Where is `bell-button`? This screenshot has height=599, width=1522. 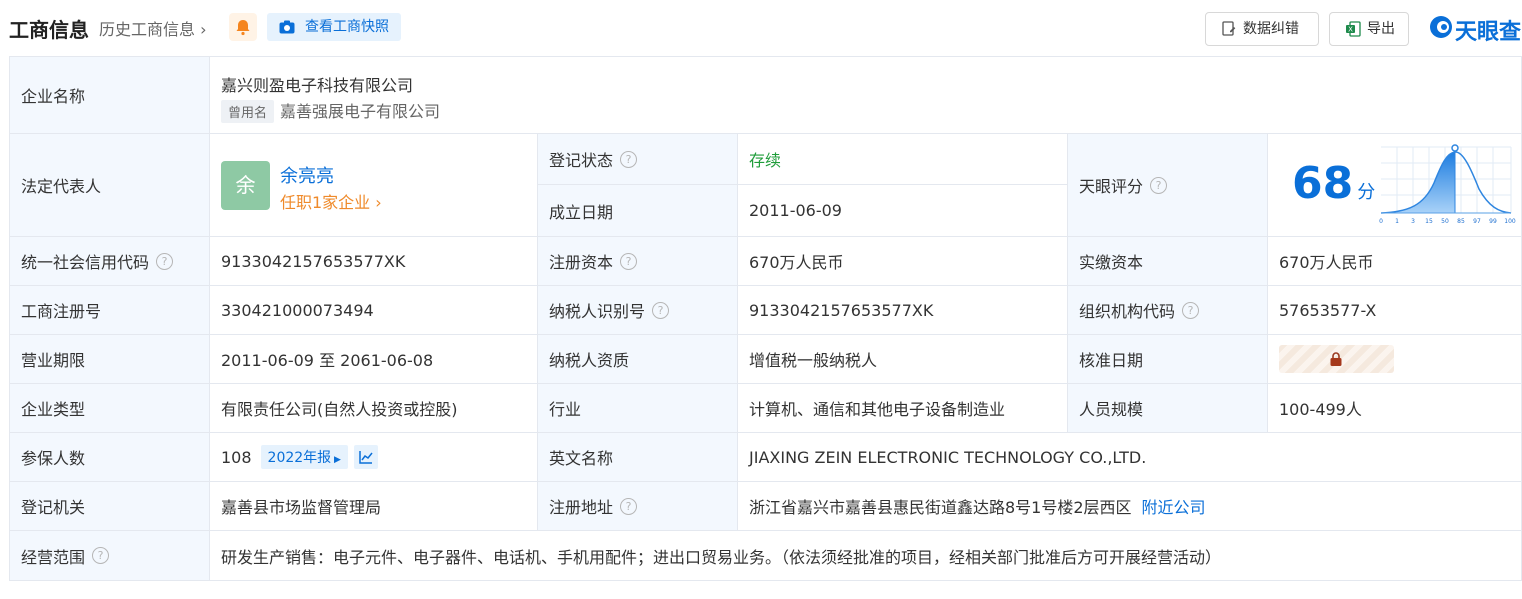 bell-button is located at coordinates (243, 27).